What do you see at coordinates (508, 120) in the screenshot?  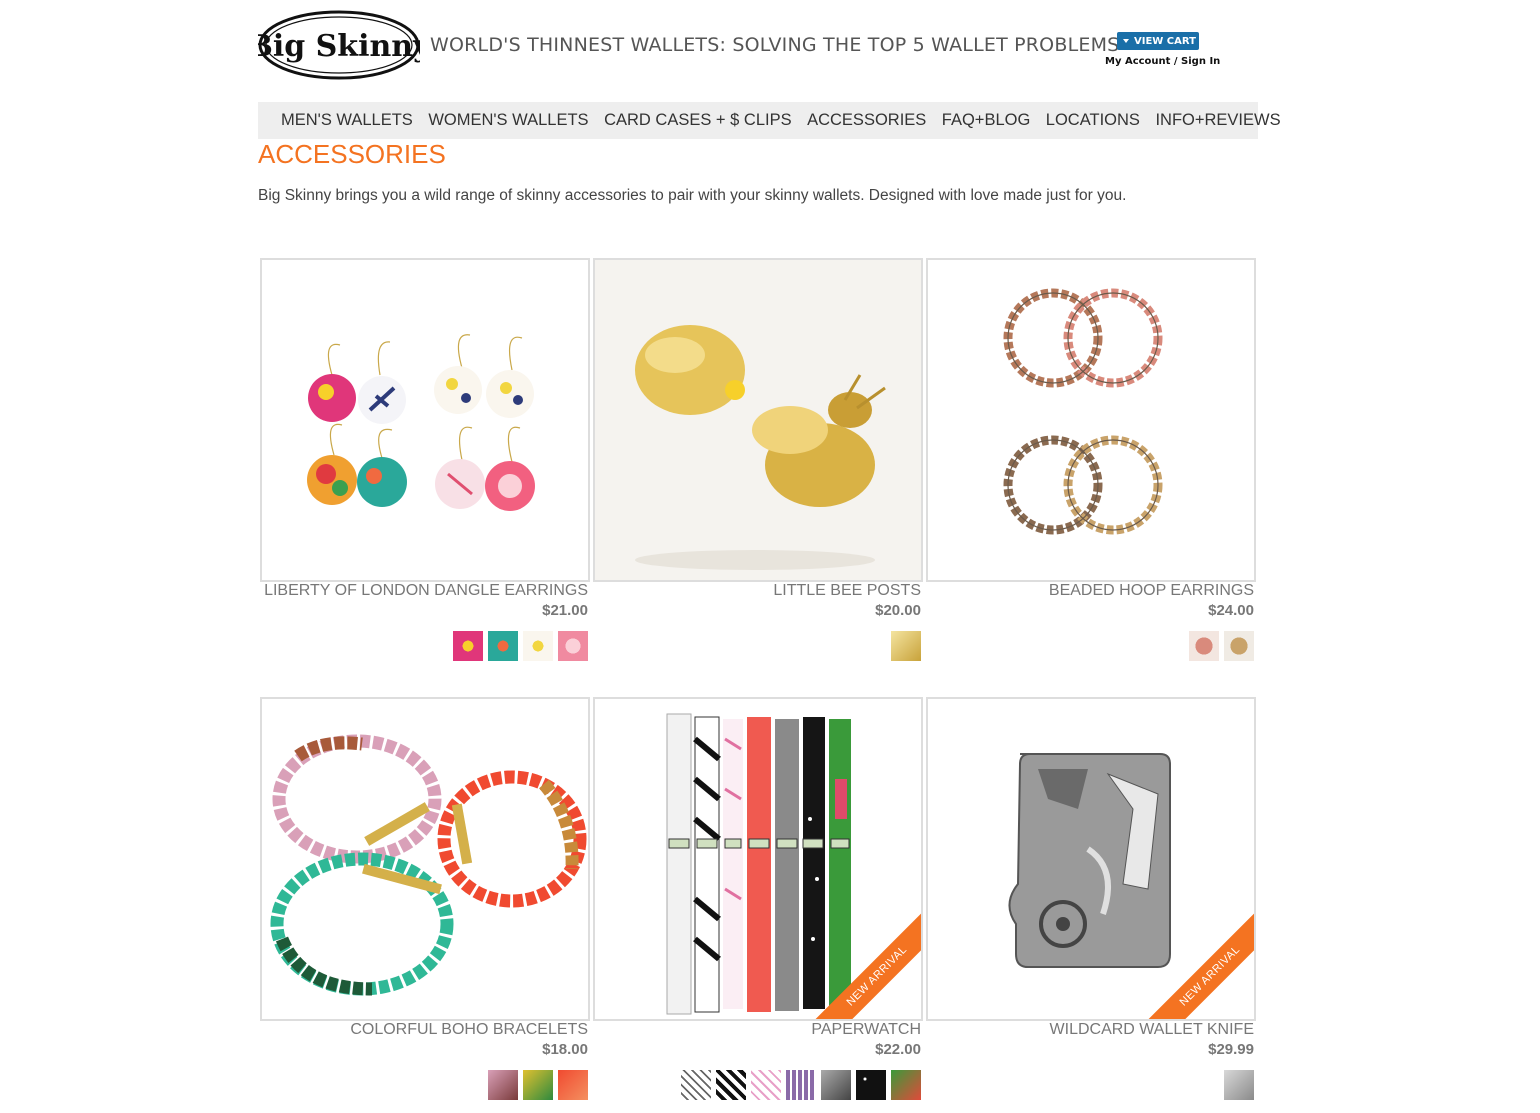 I see `nav-womens-wallets: WOMEN'S WALLETS` at bounding box center [508, 120].